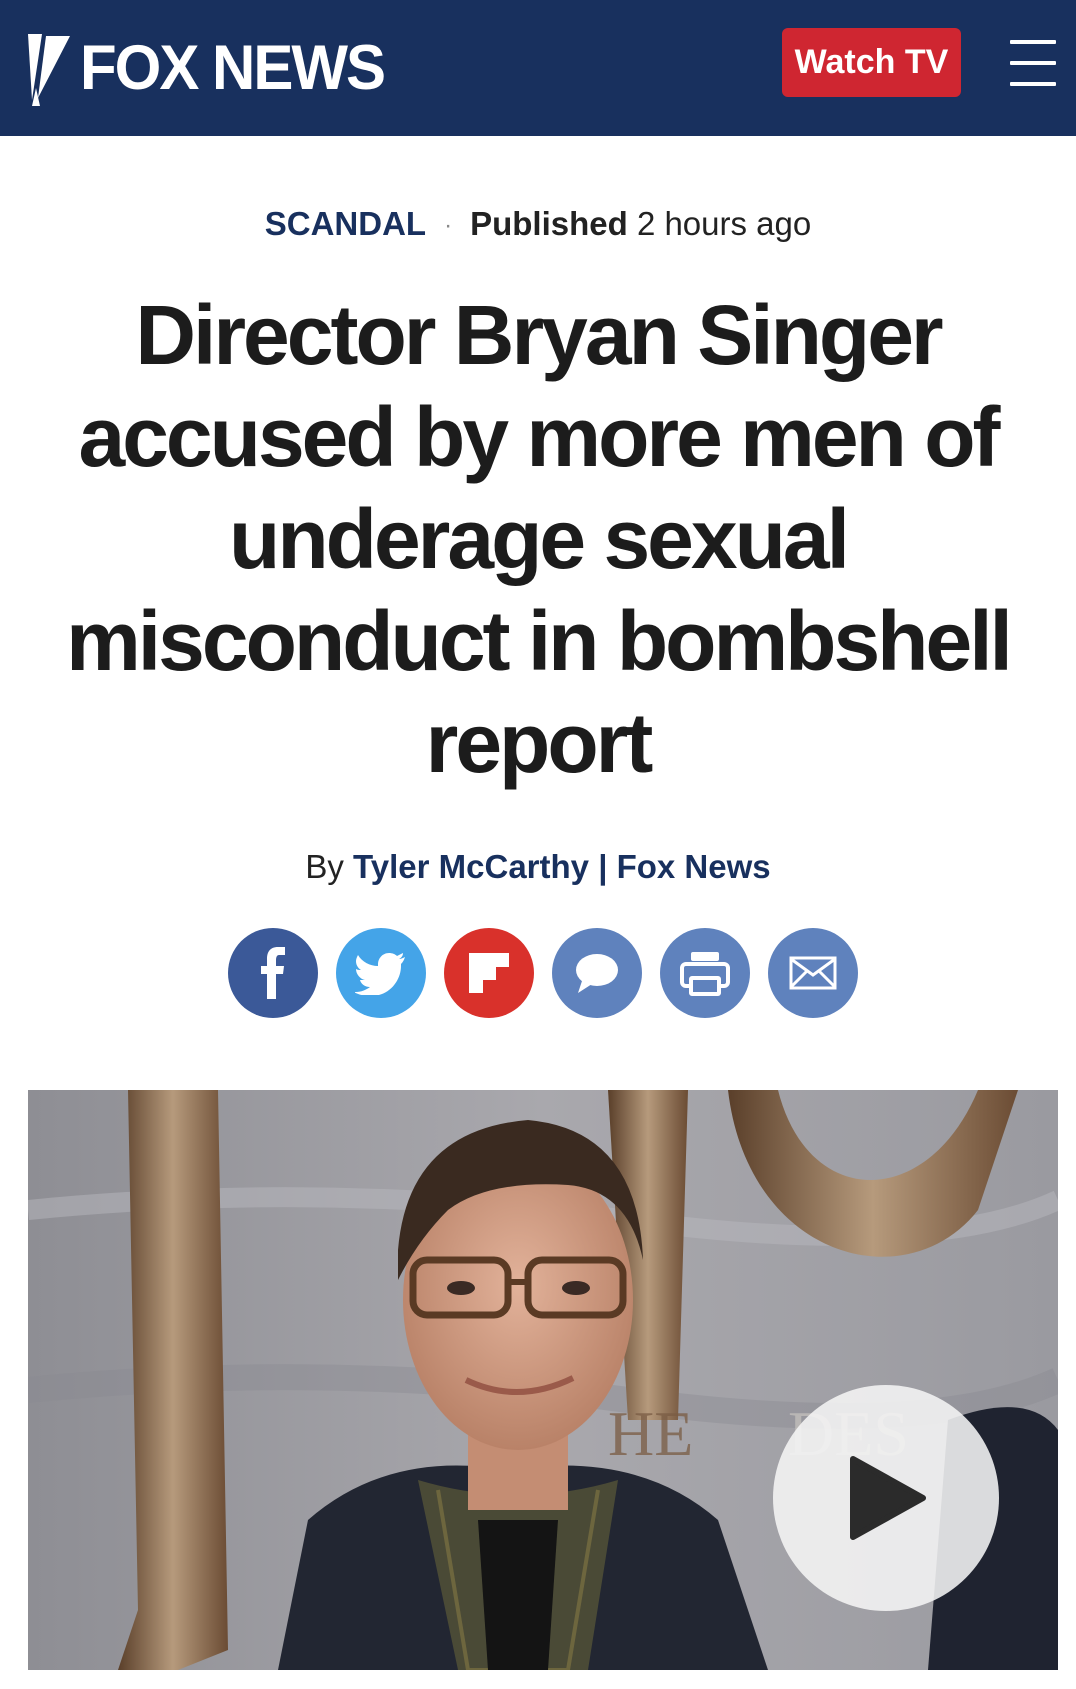  Describe the element at coordinates (345, 223) in the screenshot. I see `category-link: SCANDAL` at that location.